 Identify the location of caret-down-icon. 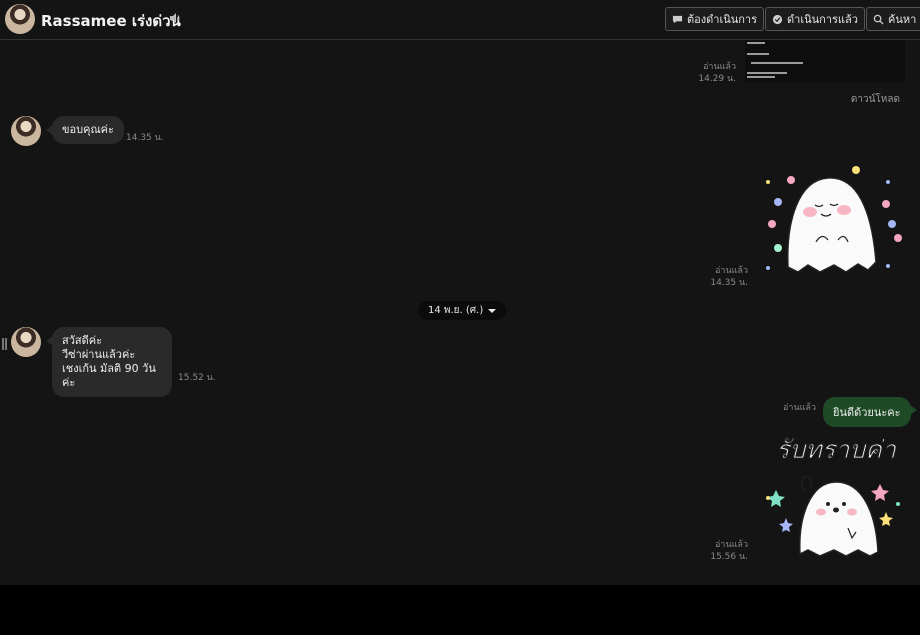
(492, 310).